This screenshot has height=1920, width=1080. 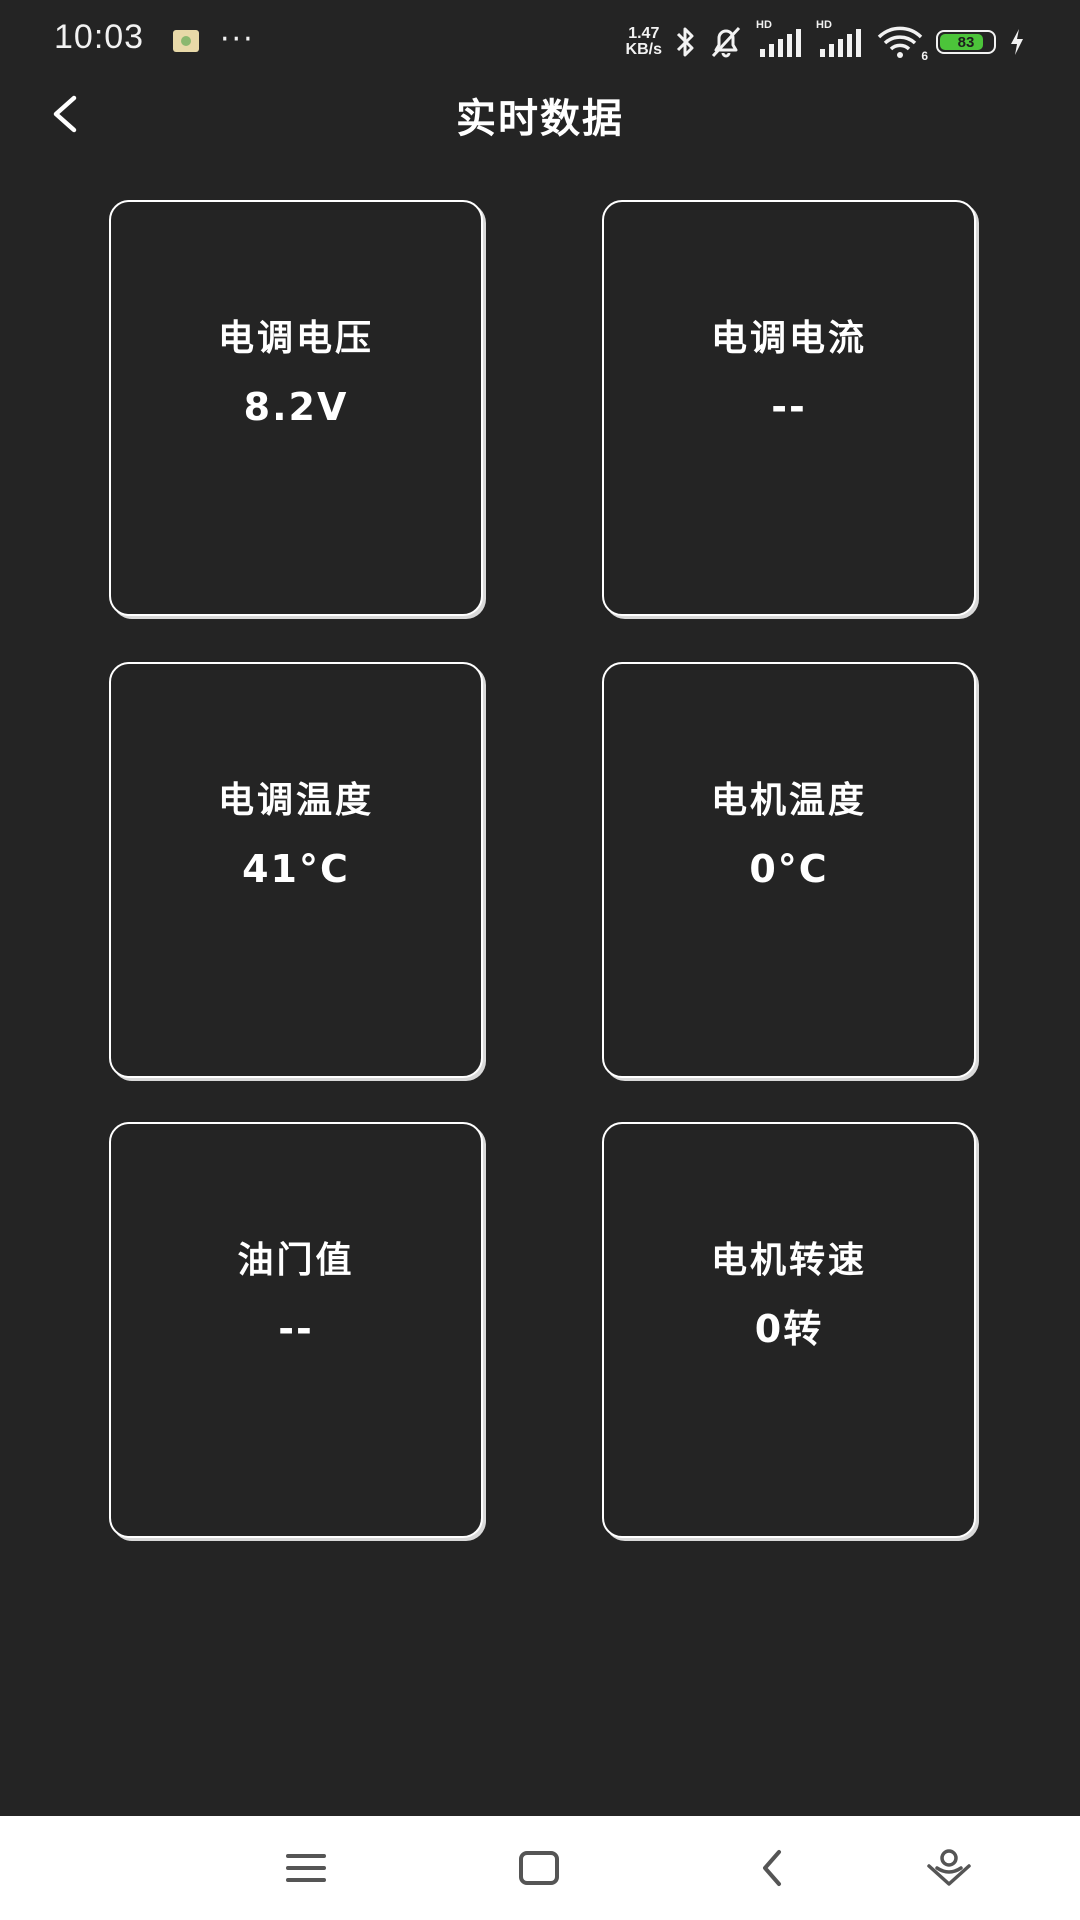 I want to click on nav-back-button, so click(x=773, y=1868).